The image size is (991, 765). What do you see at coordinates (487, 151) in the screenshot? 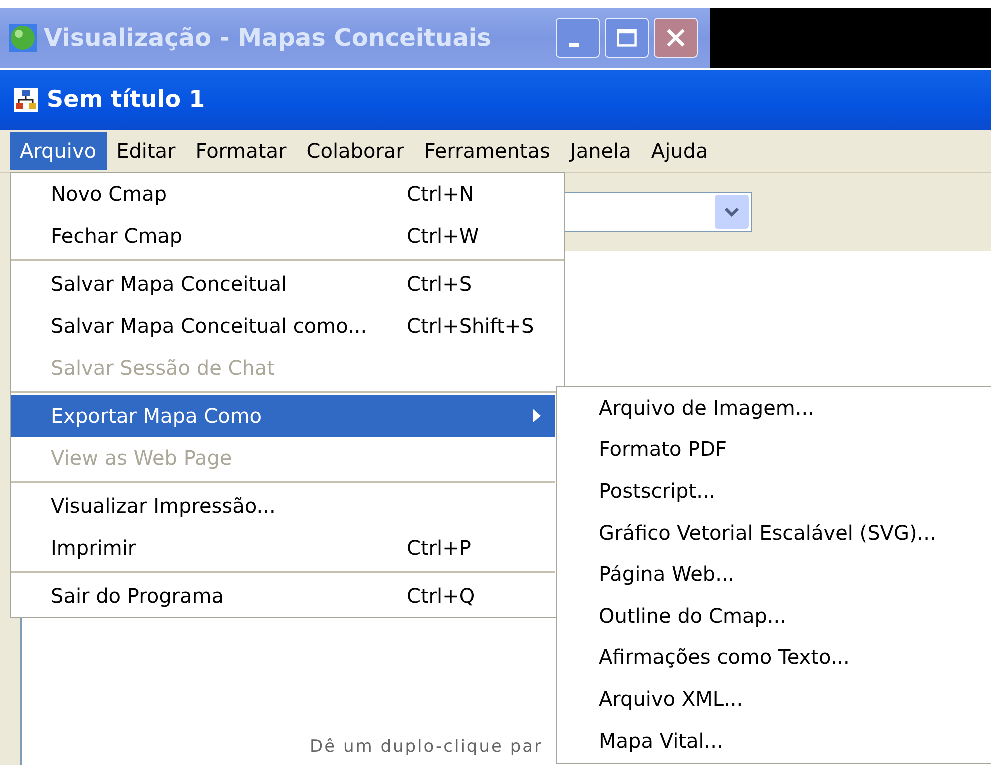
I see `menu-item: Ferramentas` at bounding box center [487, 151].